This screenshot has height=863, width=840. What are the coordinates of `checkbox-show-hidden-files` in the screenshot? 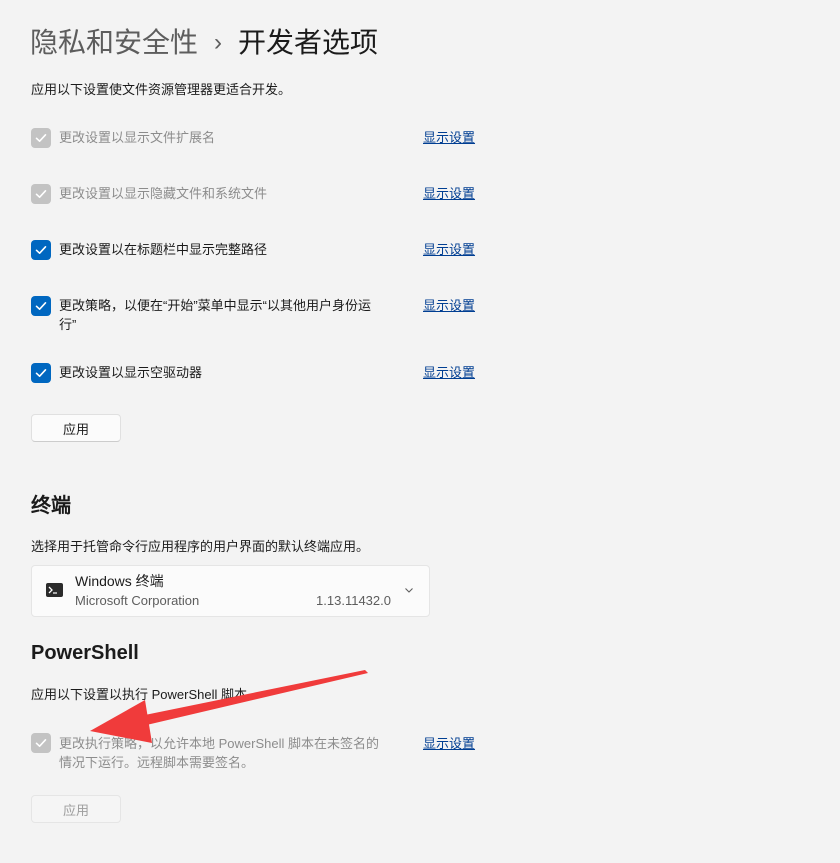 It's located at (41, 194).